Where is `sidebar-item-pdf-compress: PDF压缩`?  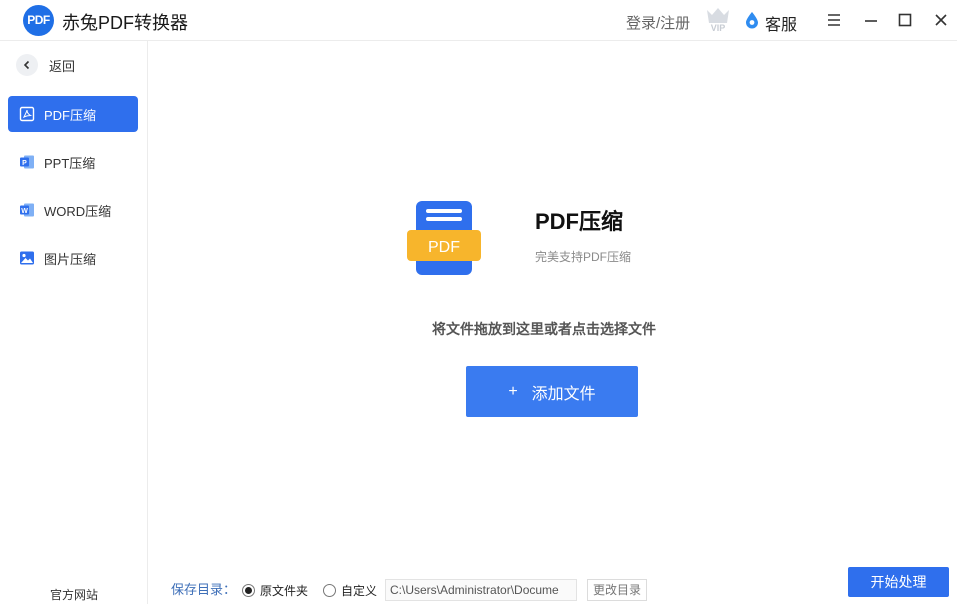
sidebar-item-pdf-compress: PDF压缩 is located at coordinates (73, 114).